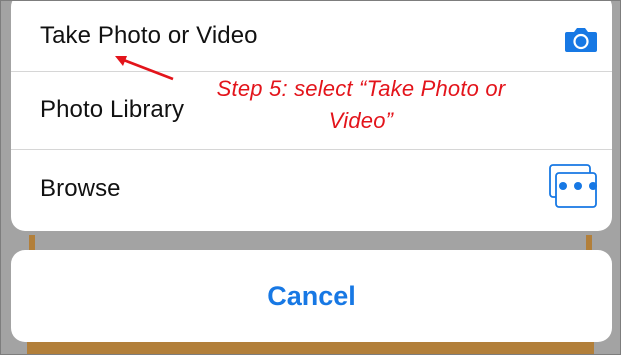  I want to click on more-dots-icon, so click(578, 186).